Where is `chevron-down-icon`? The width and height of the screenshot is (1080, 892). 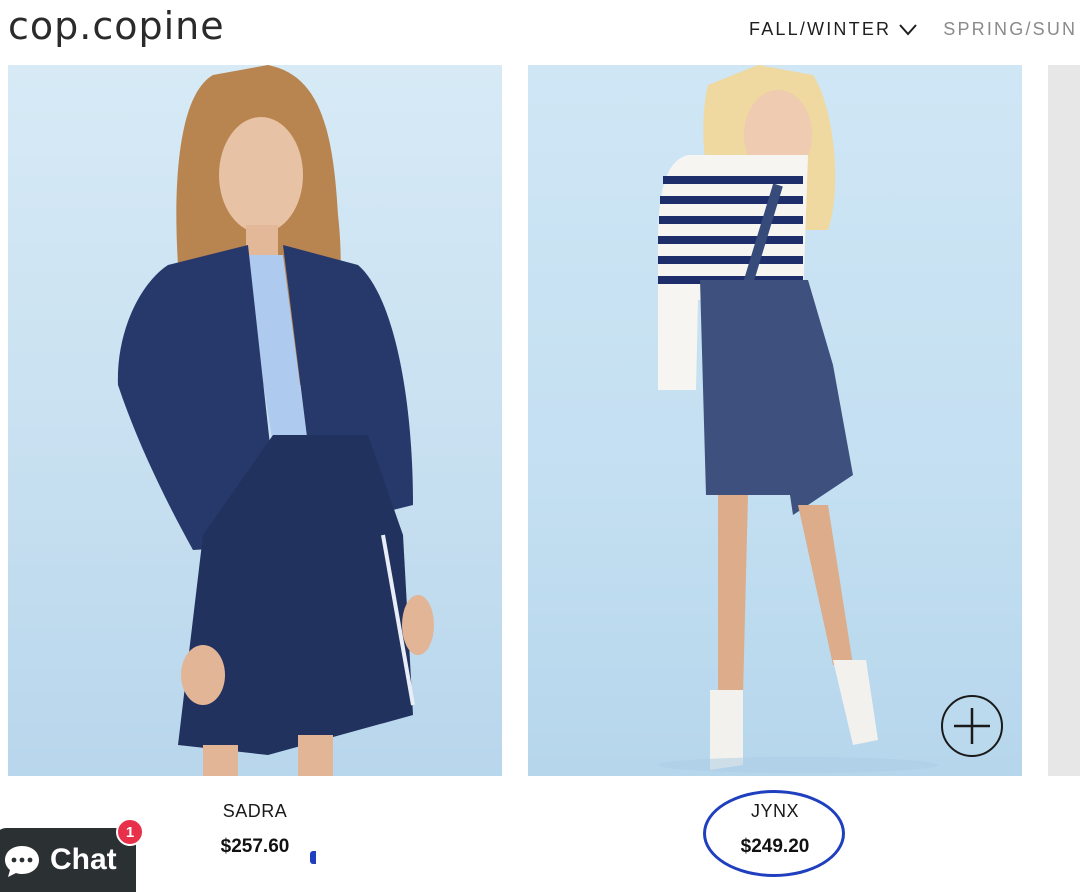 chevron-down-icon is located at coordinates (908, 29).